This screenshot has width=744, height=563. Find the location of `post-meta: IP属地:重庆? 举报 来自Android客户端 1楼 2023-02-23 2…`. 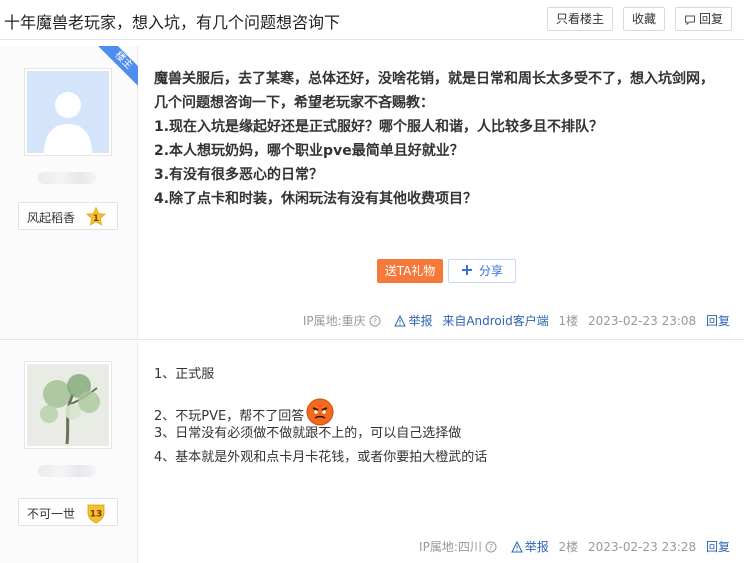

post-meta: IP属地:重庆? 举报 来自Android客户端 1楼 2023-02-23 2… is located at coordinates (513, 320).